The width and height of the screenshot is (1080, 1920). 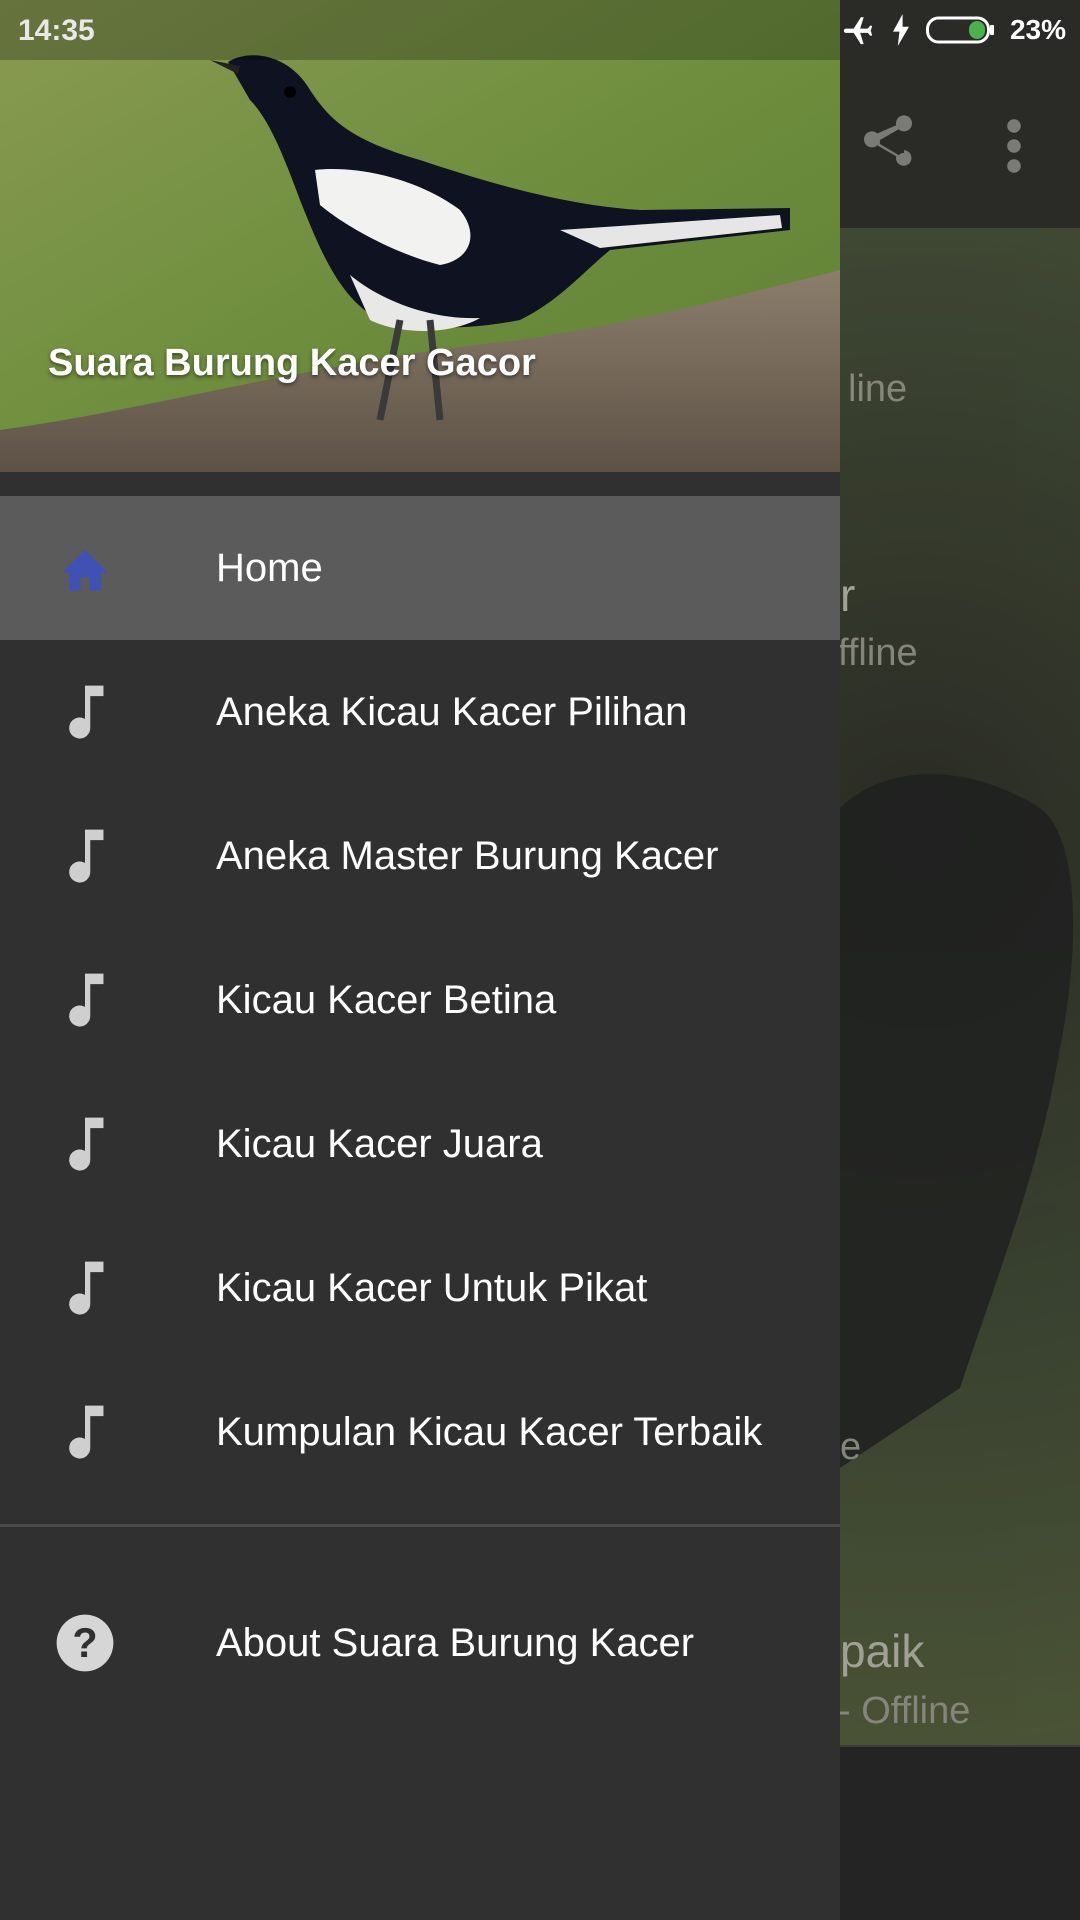 I want to click on menu-item-label: Kicau Kacer Betina, so click(x=386, y=999).